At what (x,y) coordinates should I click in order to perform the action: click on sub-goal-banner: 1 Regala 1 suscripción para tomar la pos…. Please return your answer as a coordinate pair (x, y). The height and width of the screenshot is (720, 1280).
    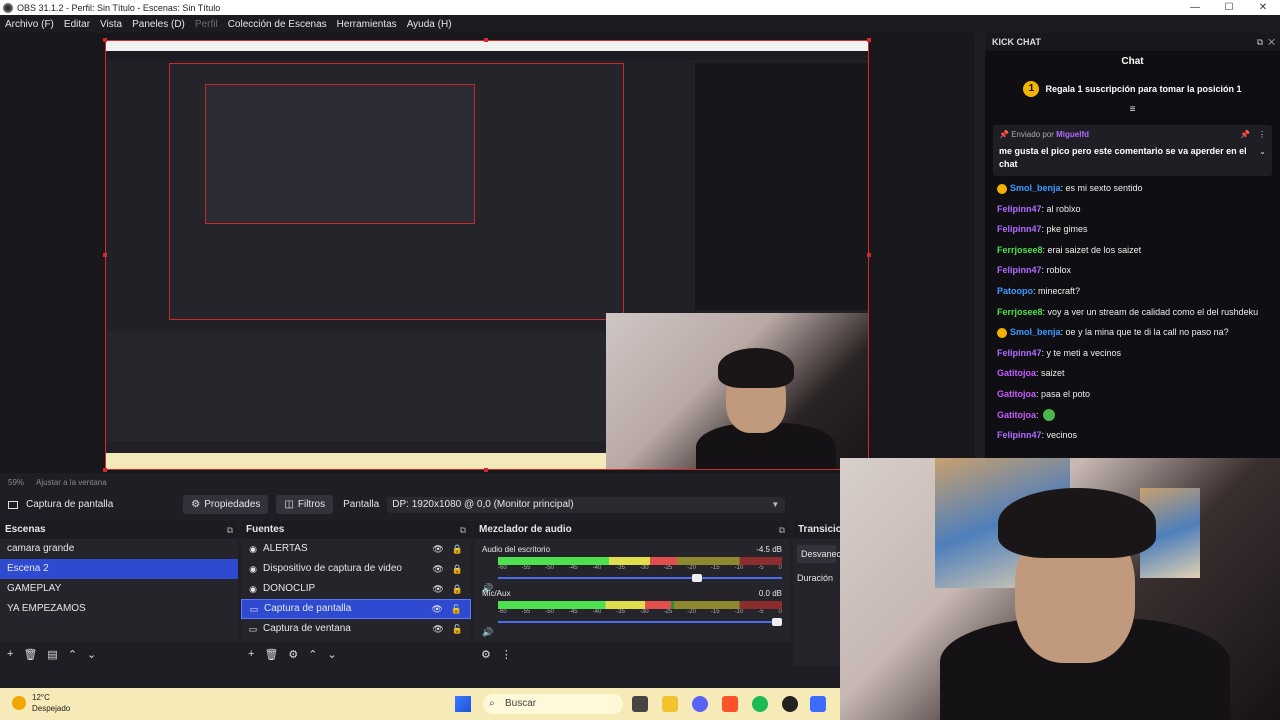
    Looking at the image, I should click on (1132, 89).